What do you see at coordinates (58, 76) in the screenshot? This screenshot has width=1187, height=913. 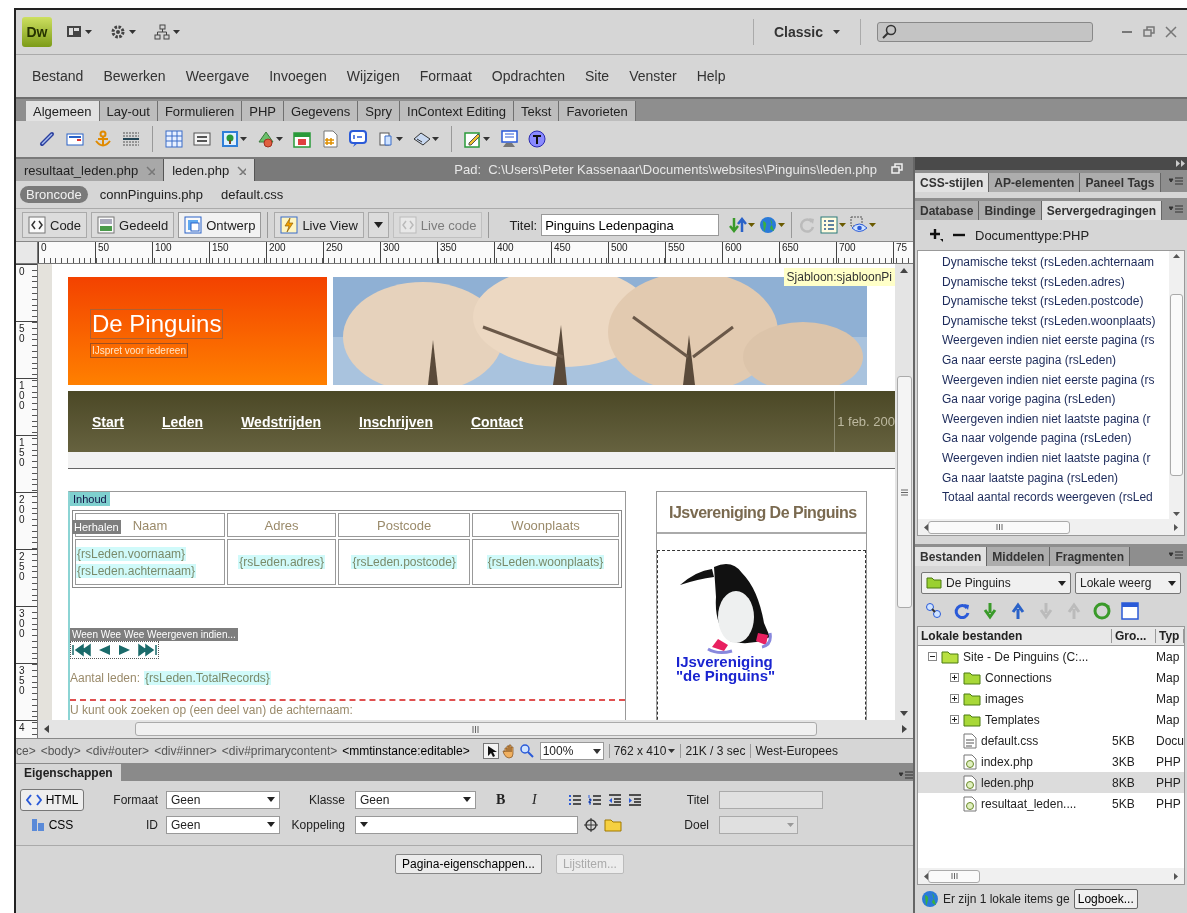 I see `menu-item: Bestand` at bounding box center [58, 76].